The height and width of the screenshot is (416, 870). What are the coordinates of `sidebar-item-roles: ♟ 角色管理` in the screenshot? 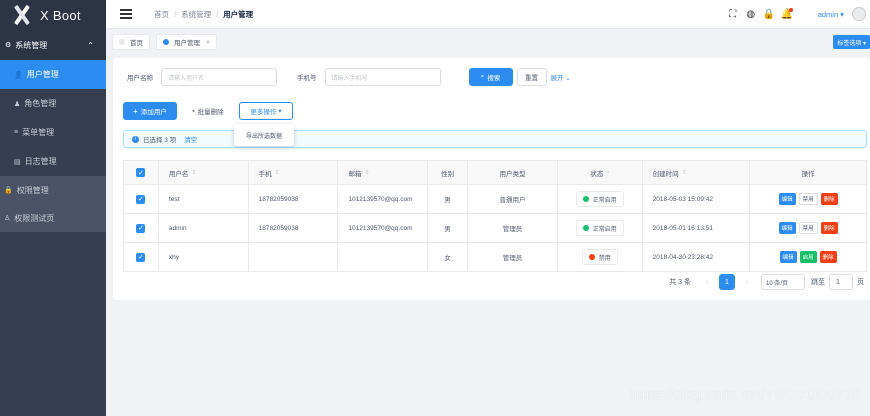 It's located at (53, 103).